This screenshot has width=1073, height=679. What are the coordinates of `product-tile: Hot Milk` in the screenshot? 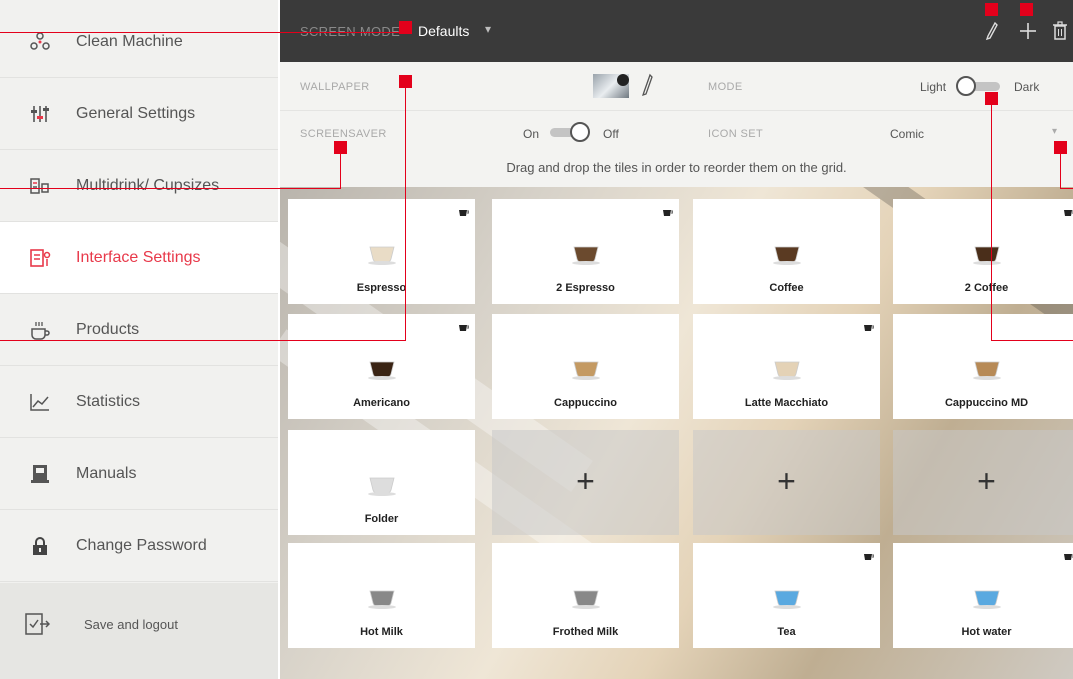 It's located at (381, 595).